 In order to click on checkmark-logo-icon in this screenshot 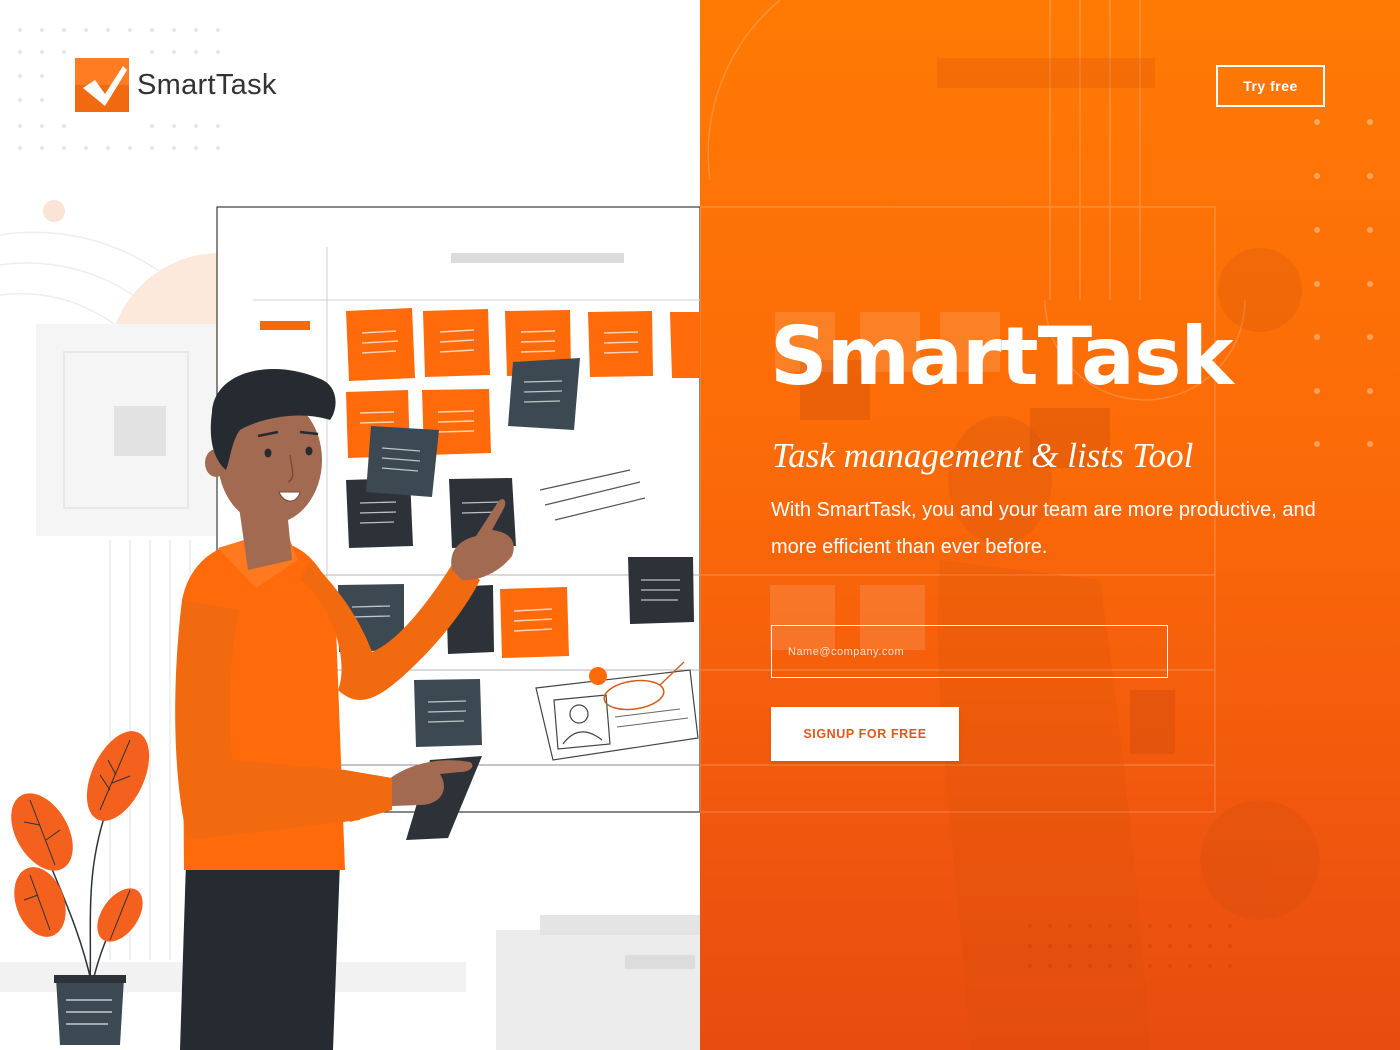, I will do `click(102, 85)`.